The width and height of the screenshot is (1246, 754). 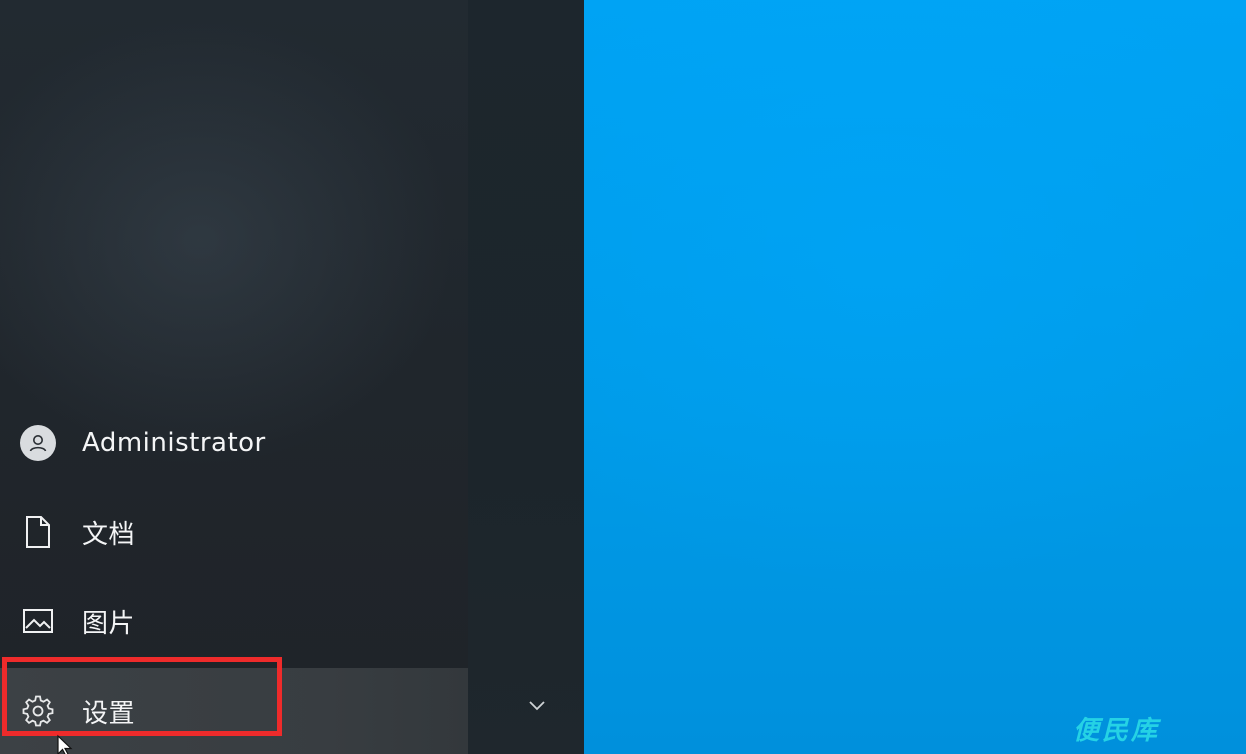 I want to click on document-icon, so click(x=38, y=532).